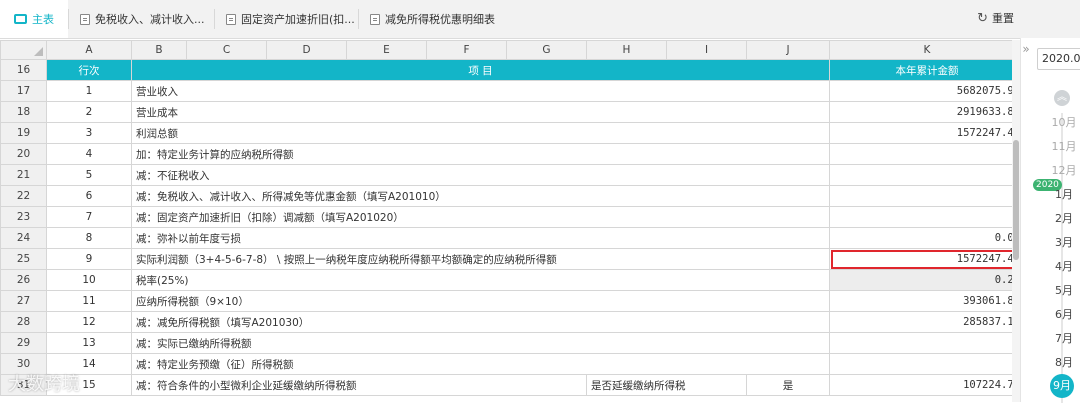 Image resolution: width=1080 pixels, height=403 pixels. What do you see at coordinates (466, 50) in the screenshot?
I see `column-header: F` at bounding box center [466, 50].